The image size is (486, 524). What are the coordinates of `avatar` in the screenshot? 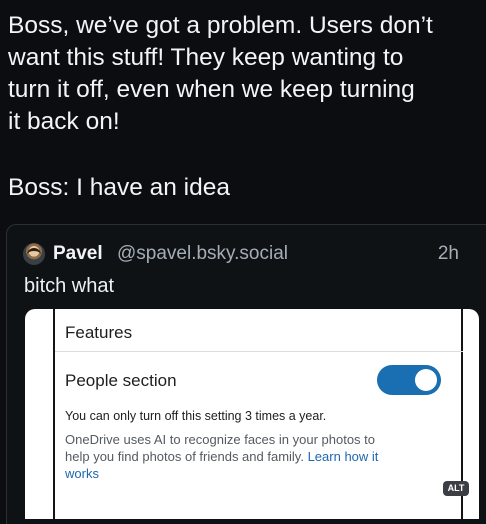 It's located at (34, 254).